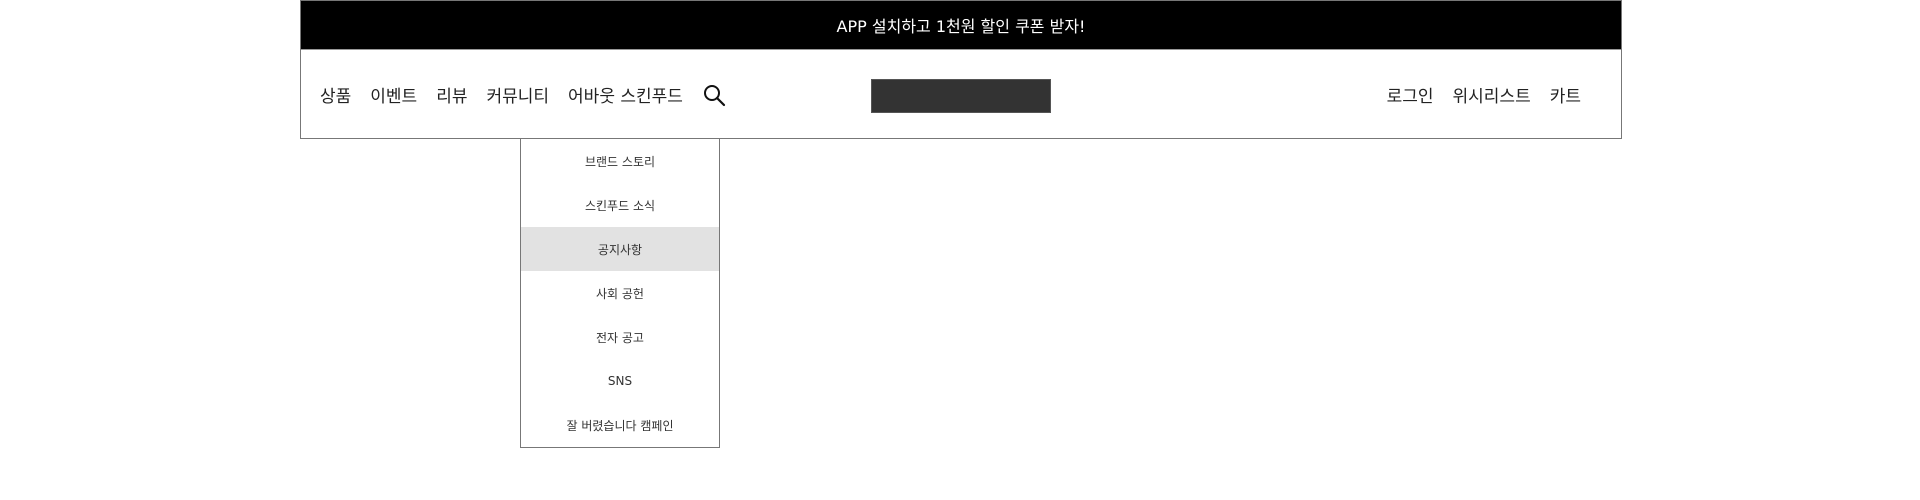 The height and width of the screenshot is (500, 1920). I want to click on menu-item-notice: 공지사항, so click(620, 249).